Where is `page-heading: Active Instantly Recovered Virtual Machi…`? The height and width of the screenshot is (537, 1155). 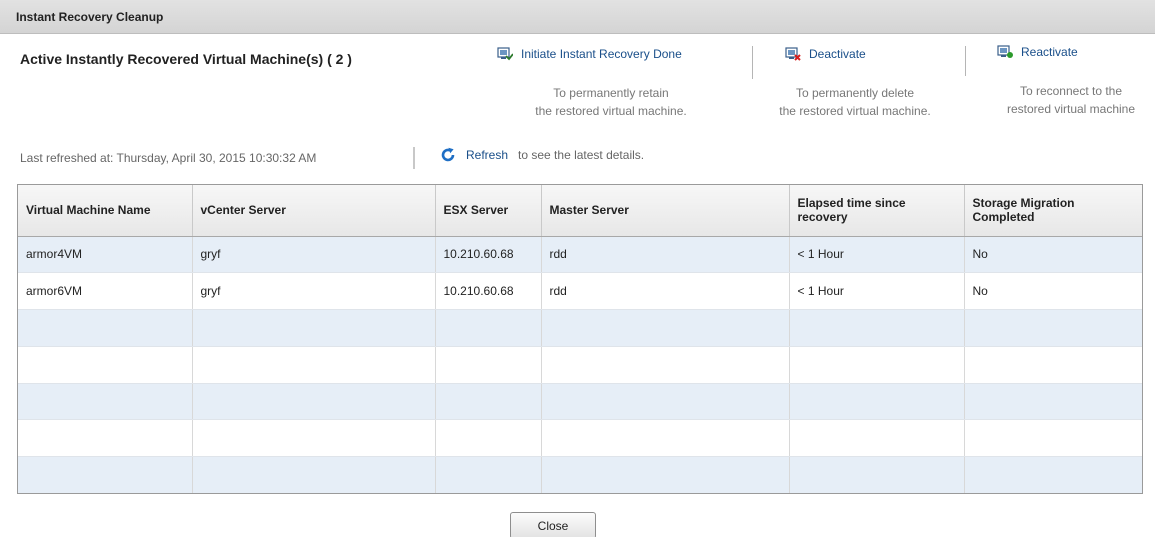
page-heading: Active Instantly Recovered Virtual Machi… is located at coordinates (186, 59).